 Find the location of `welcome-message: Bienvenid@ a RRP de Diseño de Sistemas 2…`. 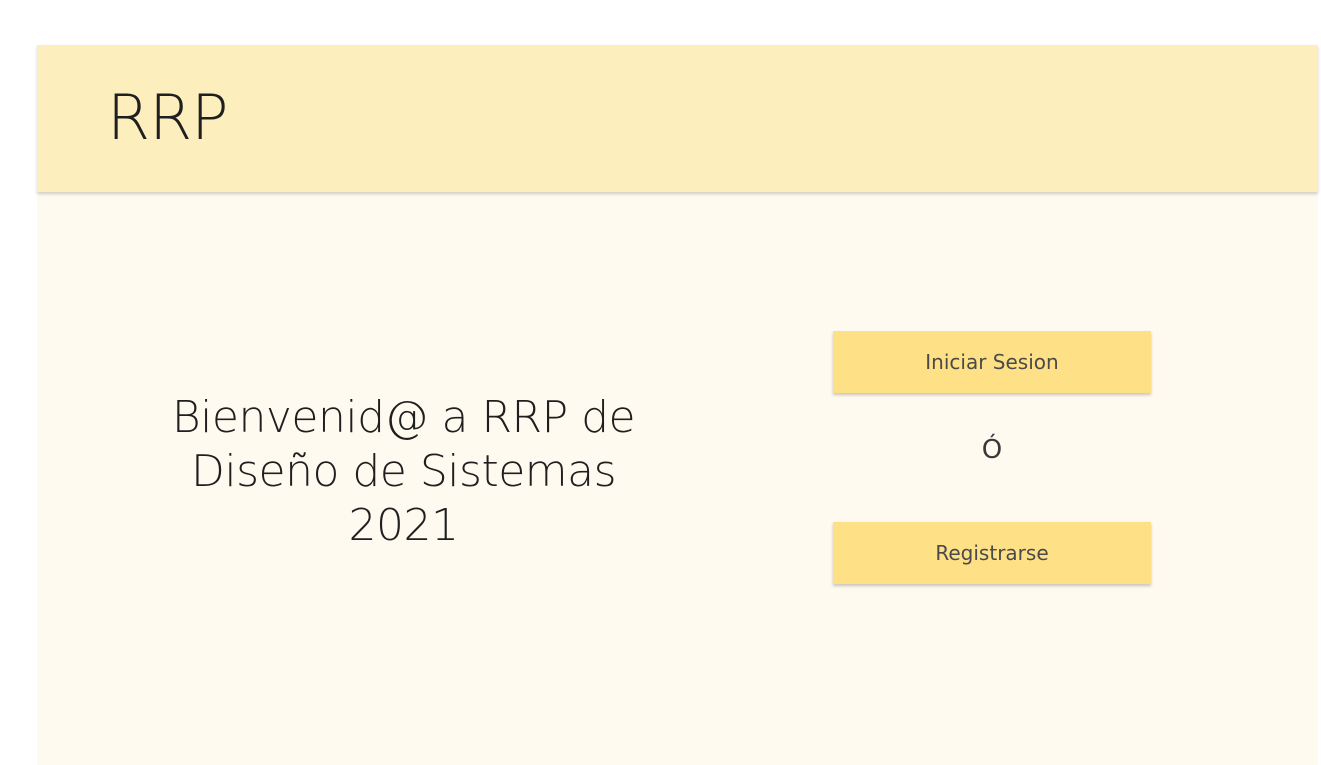

welcome-message: Bienvenid@ a RRP de Diseño de Sistemas 2… is located at coordinates (403, 472).